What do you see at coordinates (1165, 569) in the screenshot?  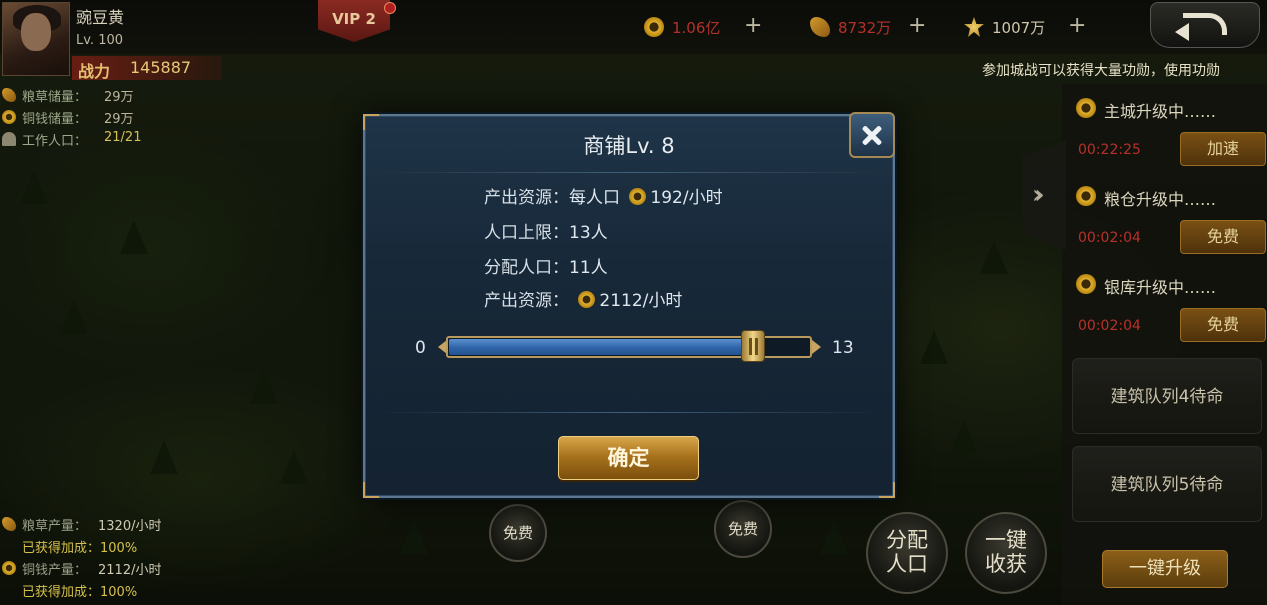 I see `upgrade-all-button: 一键升级` at bounding box center [1165, 569].